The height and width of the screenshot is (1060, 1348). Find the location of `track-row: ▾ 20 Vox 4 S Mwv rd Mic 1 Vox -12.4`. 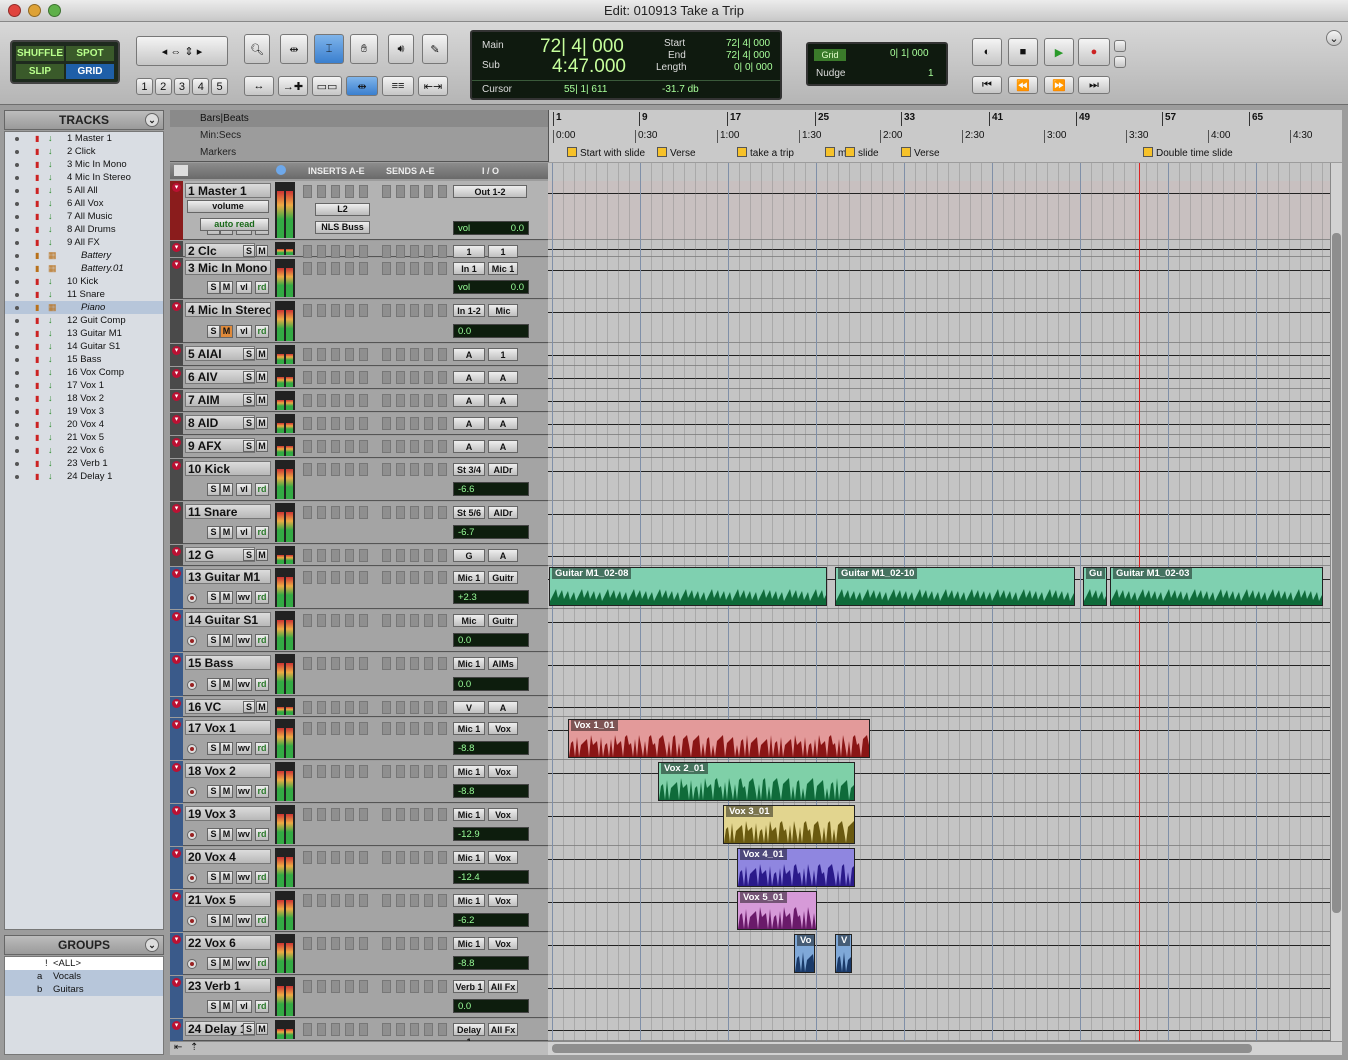

track-row: ▾ 20 Vox 4 S Mwv rd Mic 1 Vox -12.4 is located at coordinates (359, 868).